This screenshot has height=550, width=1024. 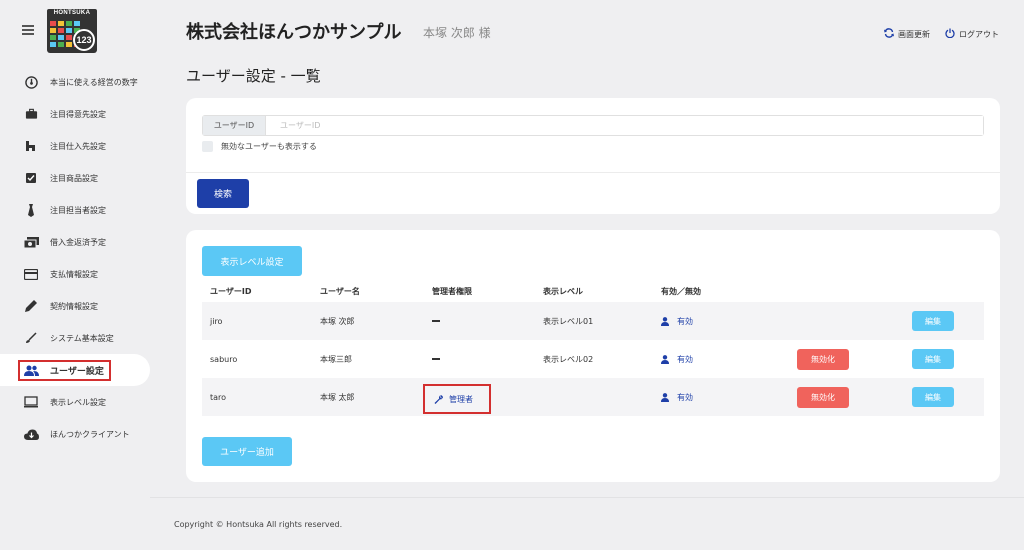 I want to click on sidebar-item-contract-info: 契約情報設定, so click(x=75, y=306).